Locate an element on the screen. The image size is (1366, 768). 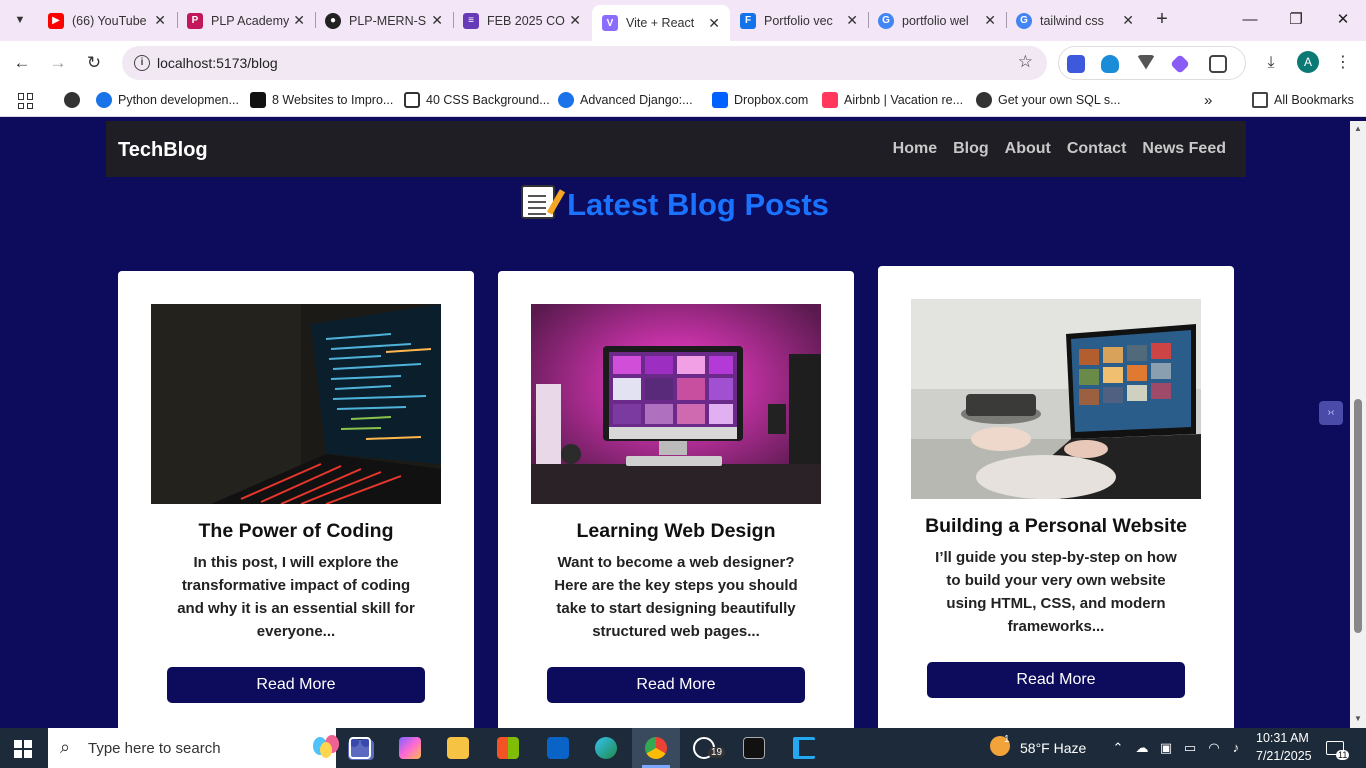
tab-search-chevron-icon: ▼ is located at coordinates (20, 20).